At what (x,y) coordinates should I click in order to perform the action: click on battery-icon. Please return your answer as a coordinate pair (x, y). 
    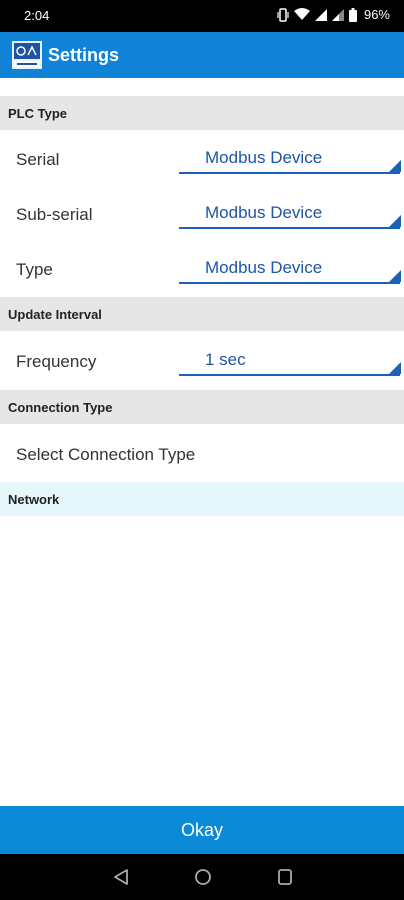
    Looking at the image, I should click on (352, 14).